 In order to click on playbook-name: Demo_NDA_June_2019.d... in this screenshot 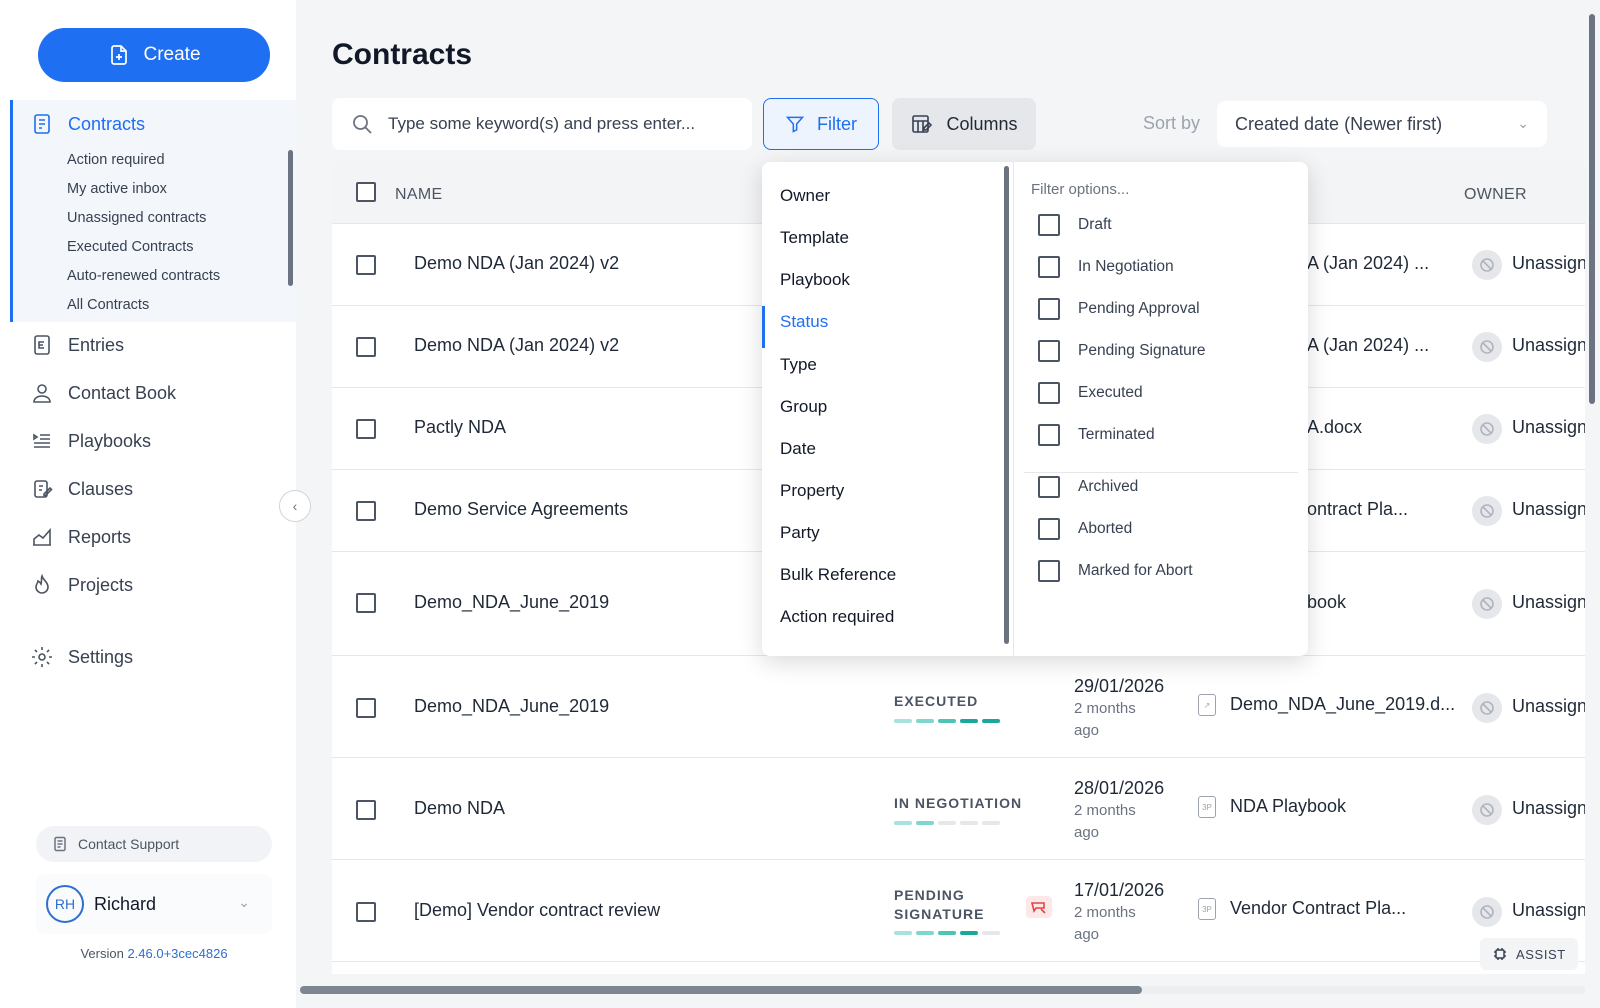, I will do `click(1342, 704)`.